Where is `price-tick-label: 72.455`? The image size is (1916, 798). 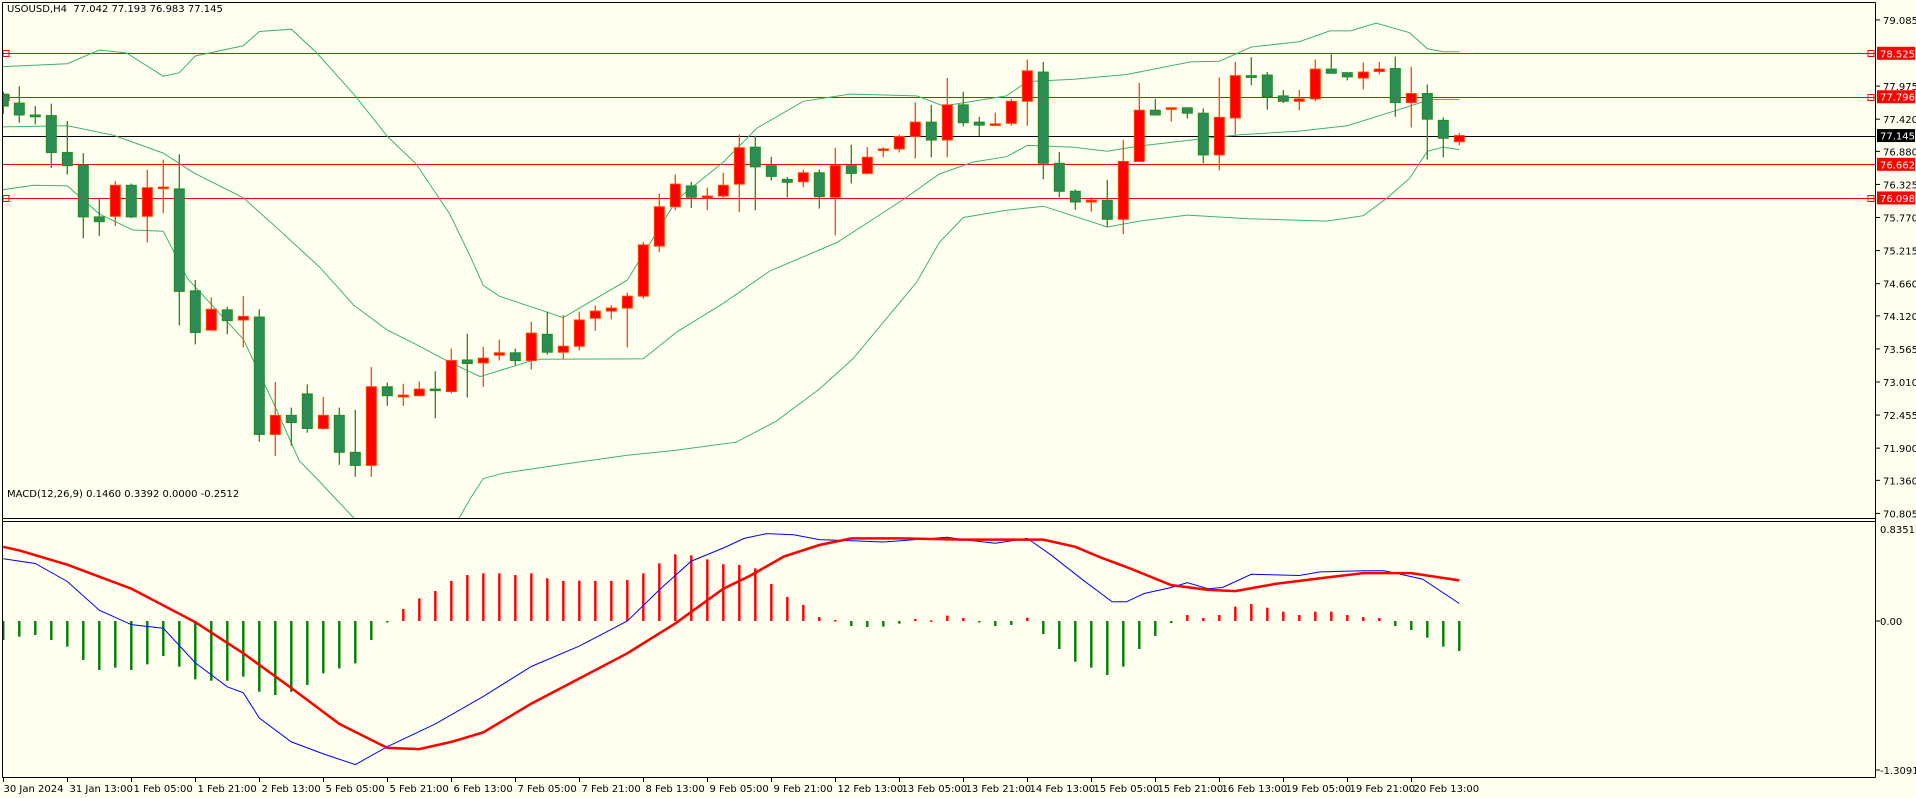 price-tick-label: 72.455 is located at coordinates (1899, 416).